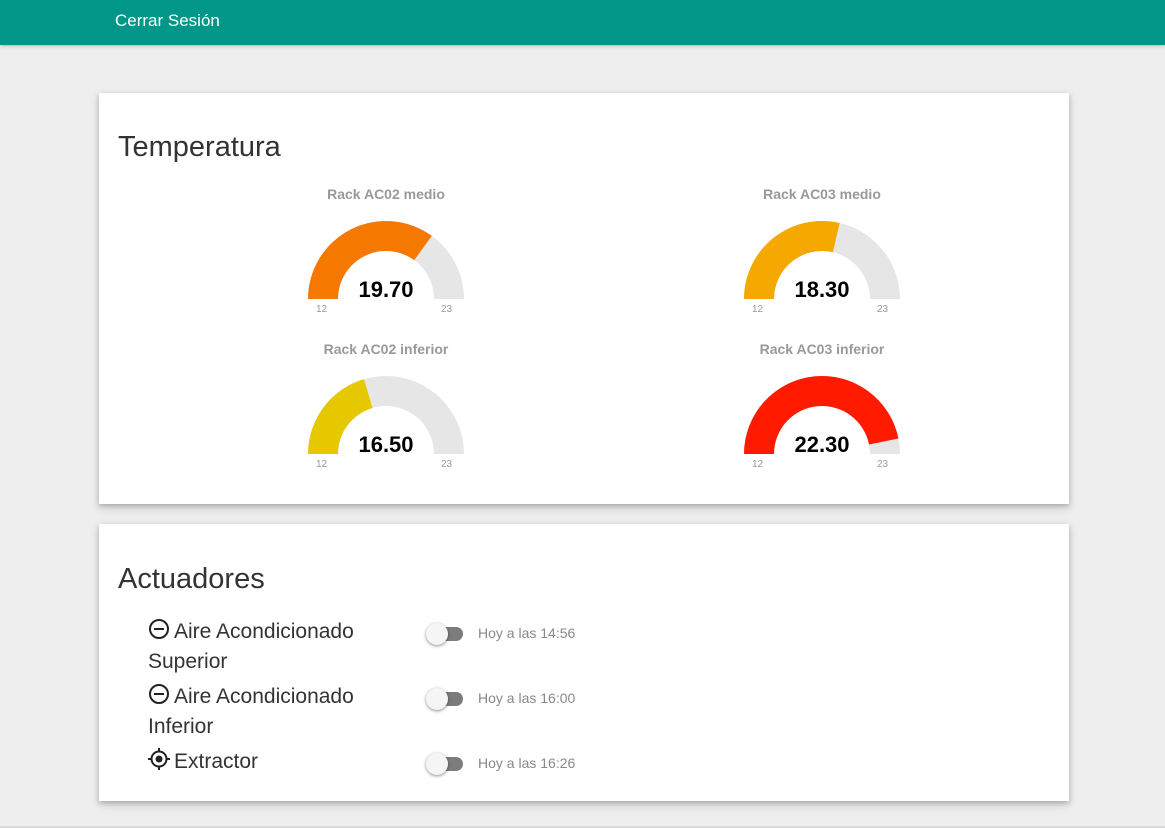  I want to click on gauge-value: 19.70, so click(386, 289).